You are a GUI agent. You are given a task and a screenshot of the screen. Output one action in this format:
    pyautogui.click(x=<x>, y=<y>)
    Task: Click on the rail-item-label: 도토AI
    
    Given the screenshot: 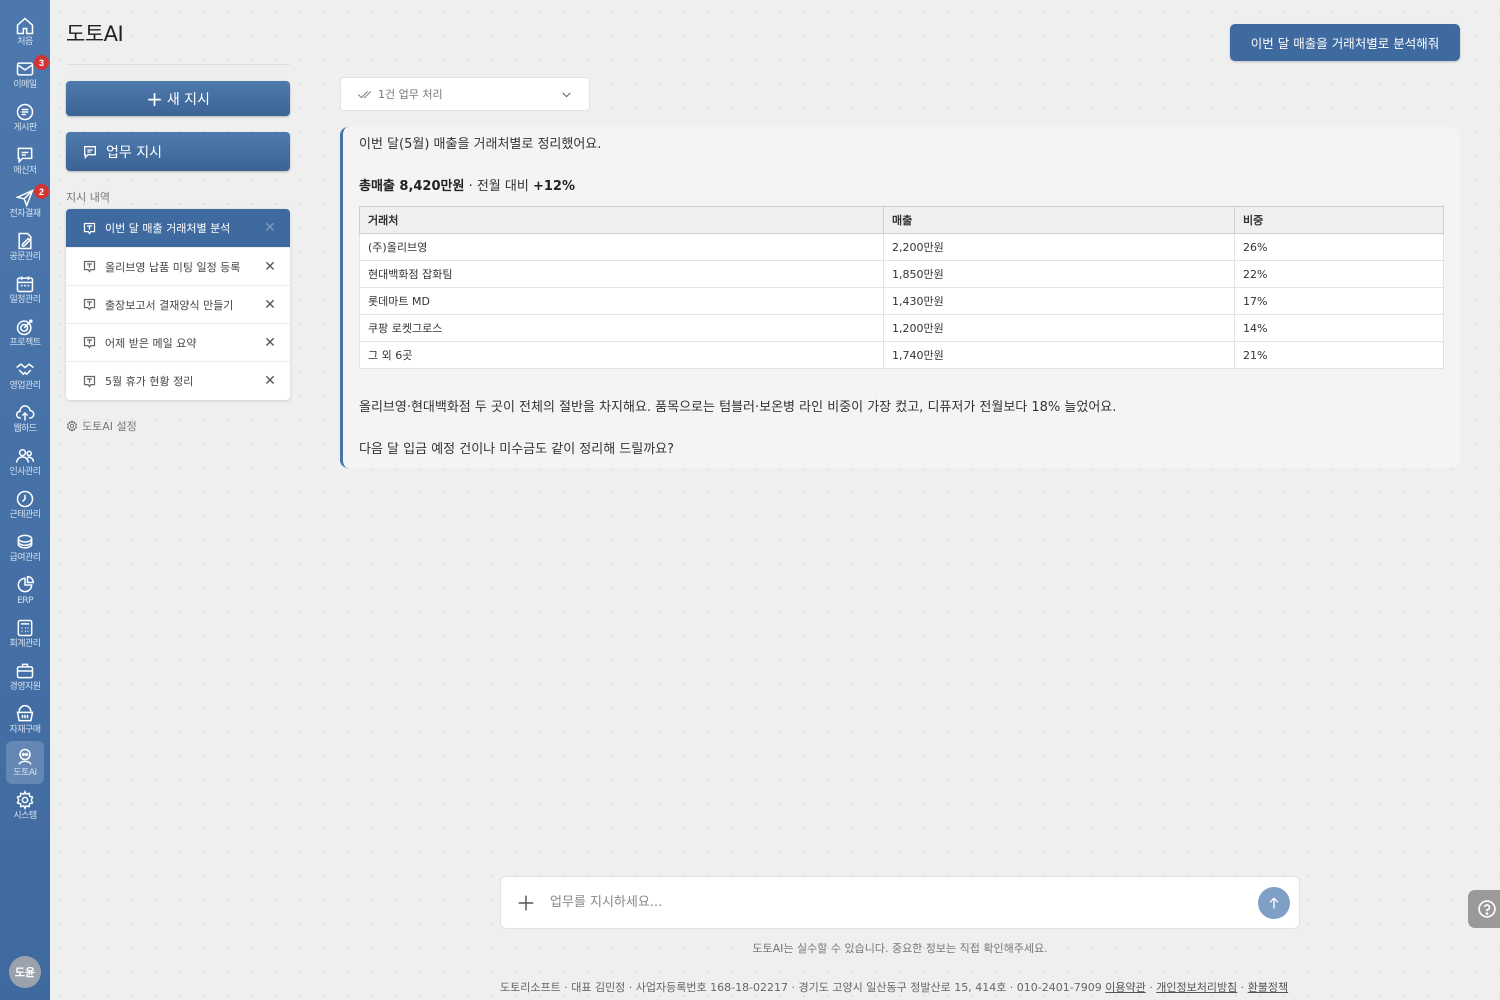 What is the action you would take?
    pyautogui.click(x=25, y=773)
    